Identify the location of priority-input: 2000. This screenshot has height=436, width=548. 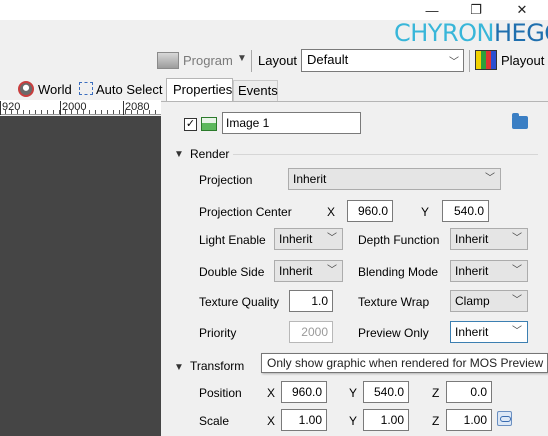
(311, 332).